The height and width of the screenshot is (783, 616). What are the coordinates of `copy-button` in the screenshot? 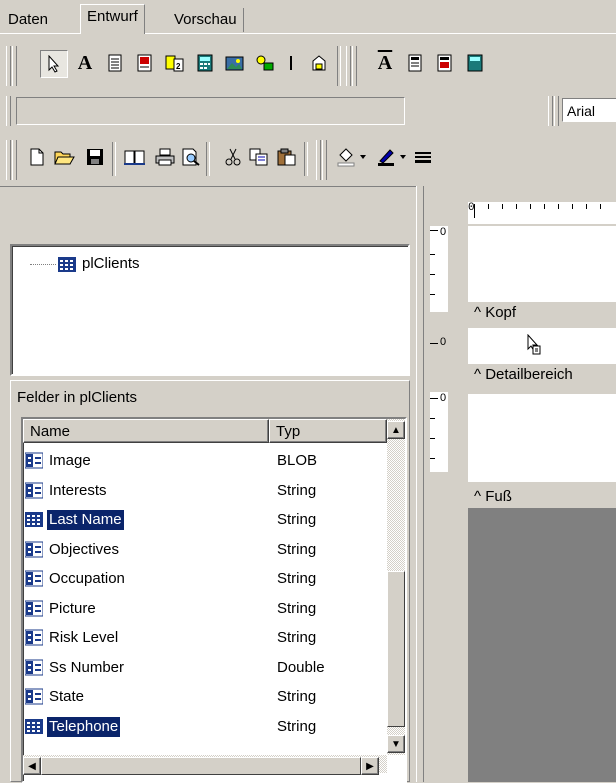 It's located at (259, 157).